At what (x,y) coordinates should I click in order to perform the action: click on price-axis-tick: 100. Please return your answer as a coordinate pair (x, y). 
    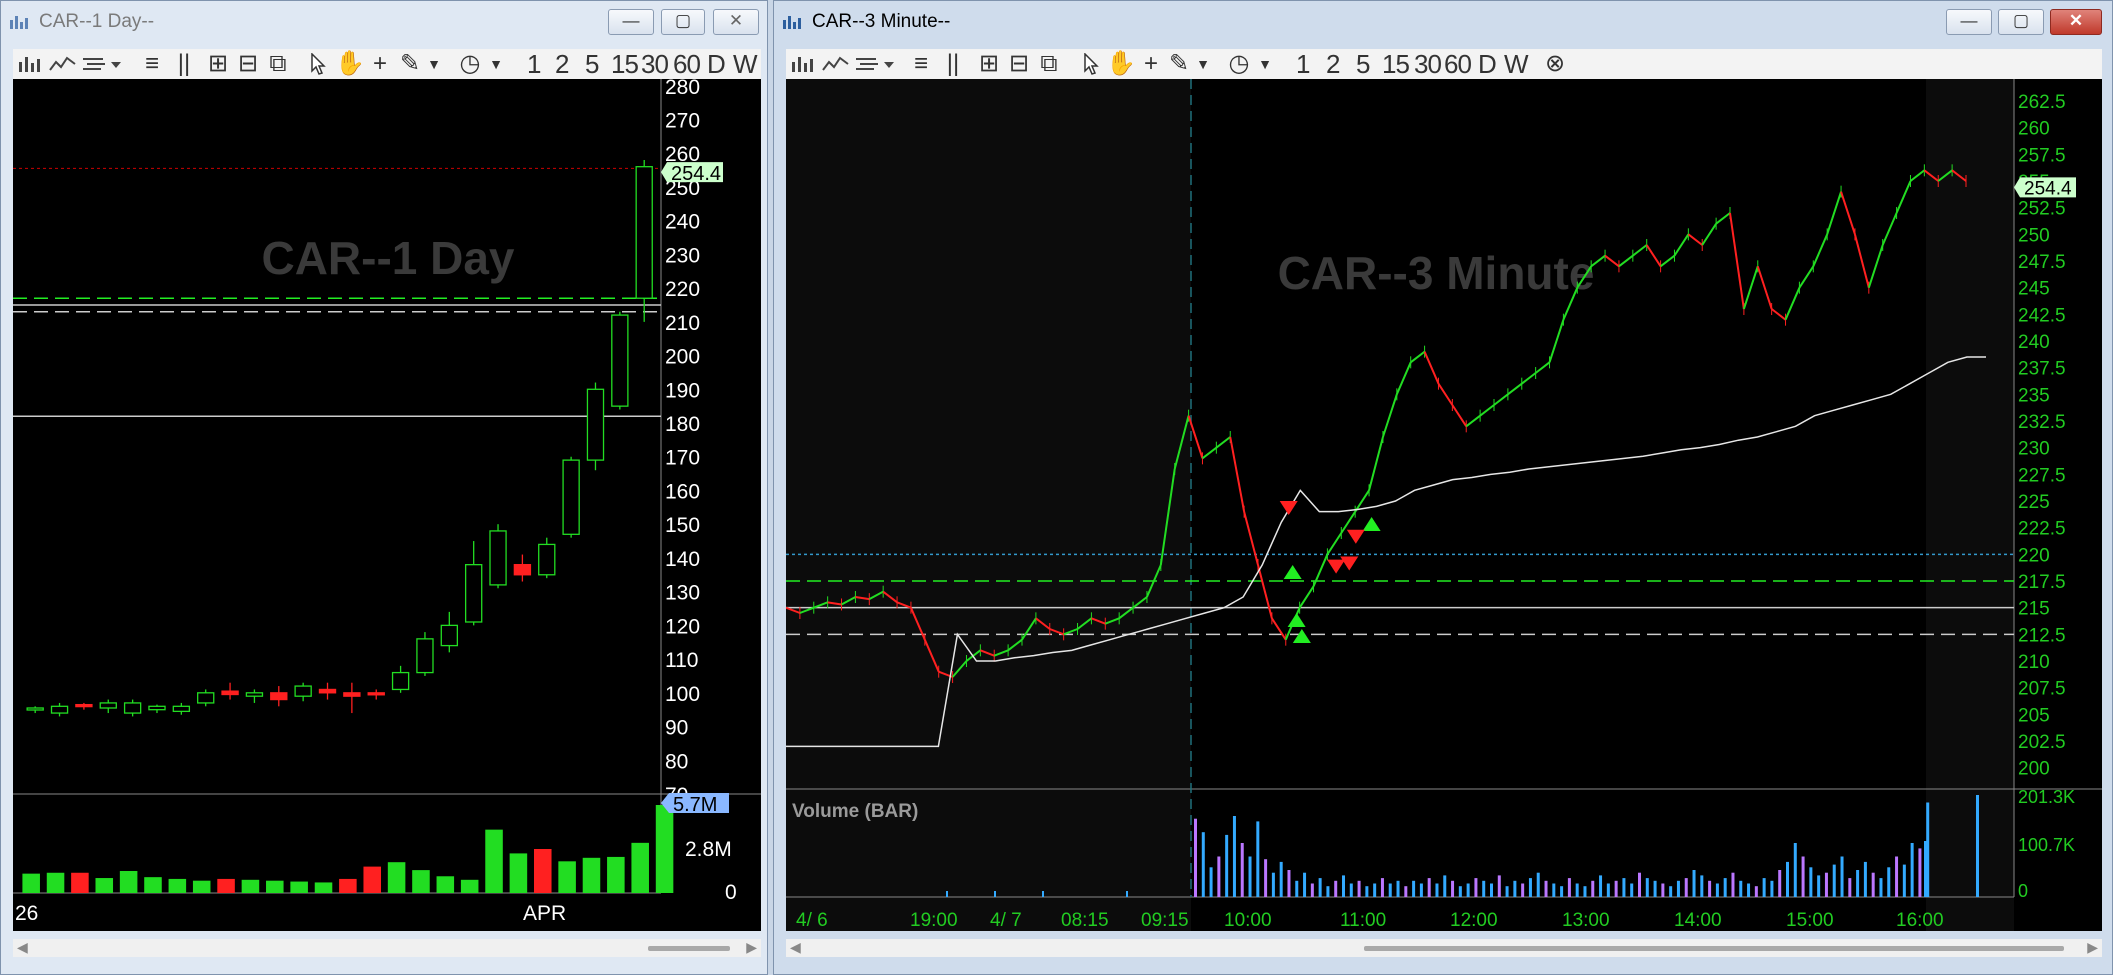
    Looking at the image, I should click on (682, 694).